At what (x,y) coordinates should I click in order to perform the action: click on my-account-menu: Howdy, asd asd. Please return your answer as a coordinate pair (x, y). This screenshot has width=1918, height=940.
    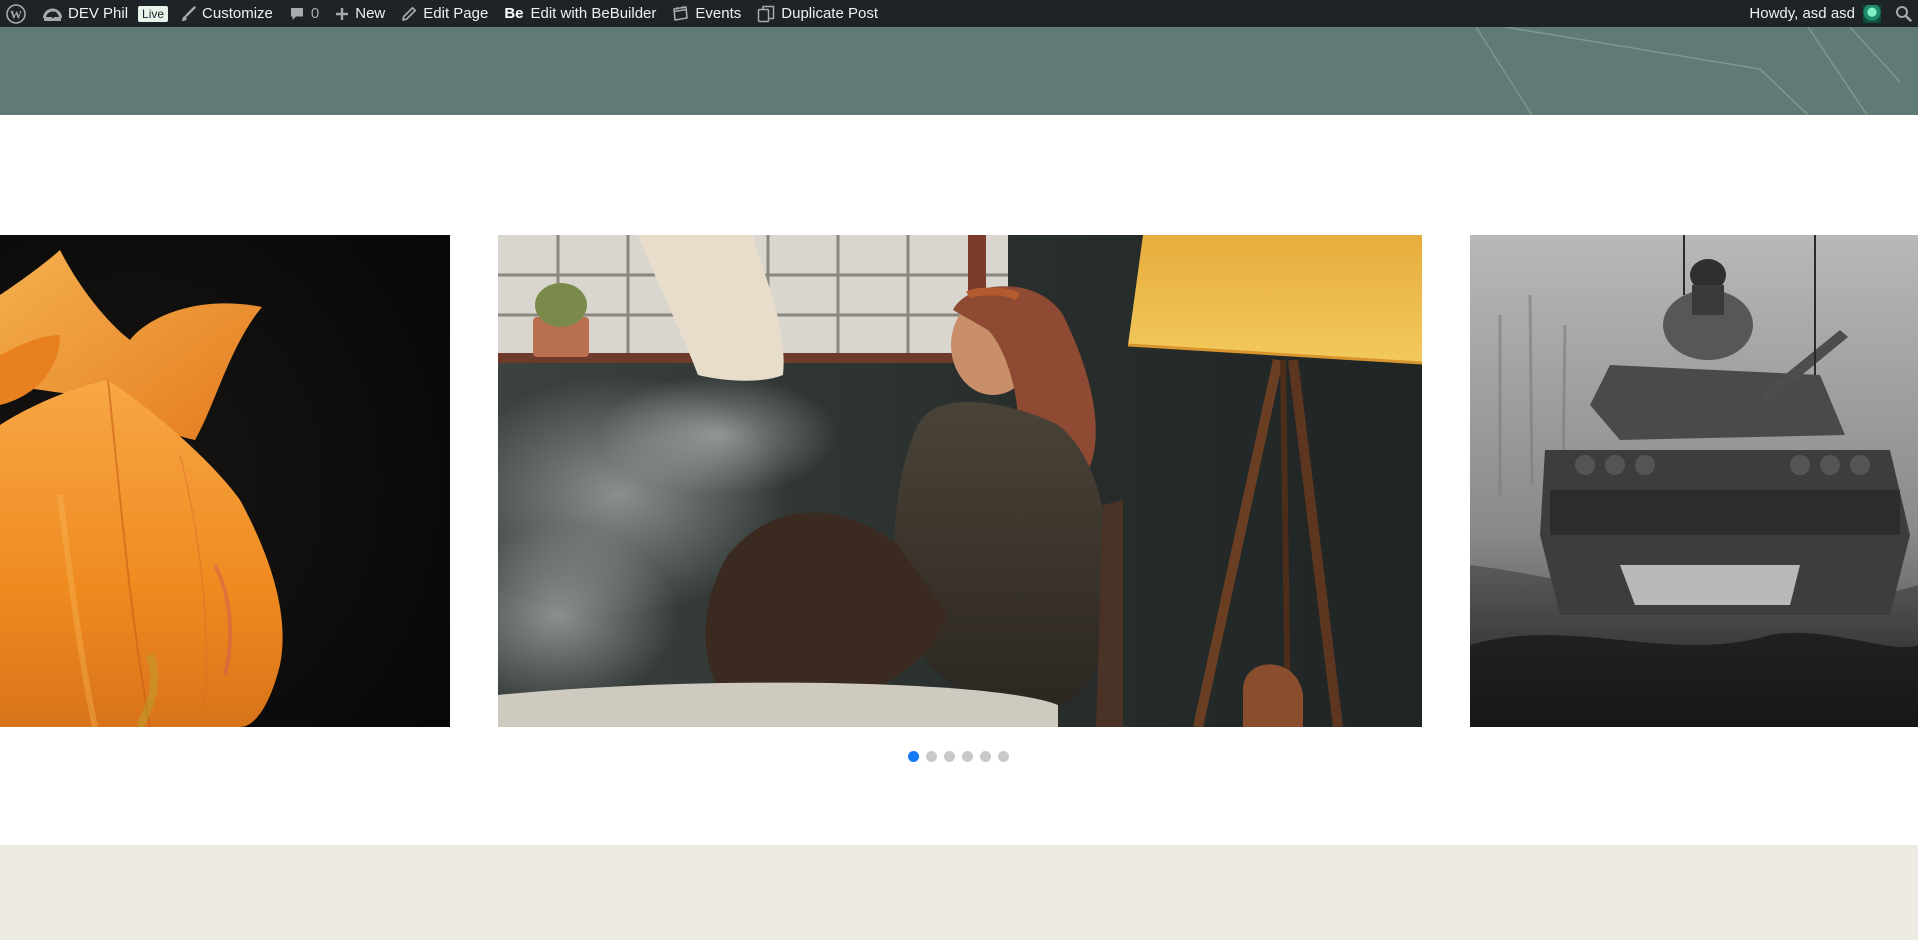
    Looking at the image, I should click on (1815, 13).